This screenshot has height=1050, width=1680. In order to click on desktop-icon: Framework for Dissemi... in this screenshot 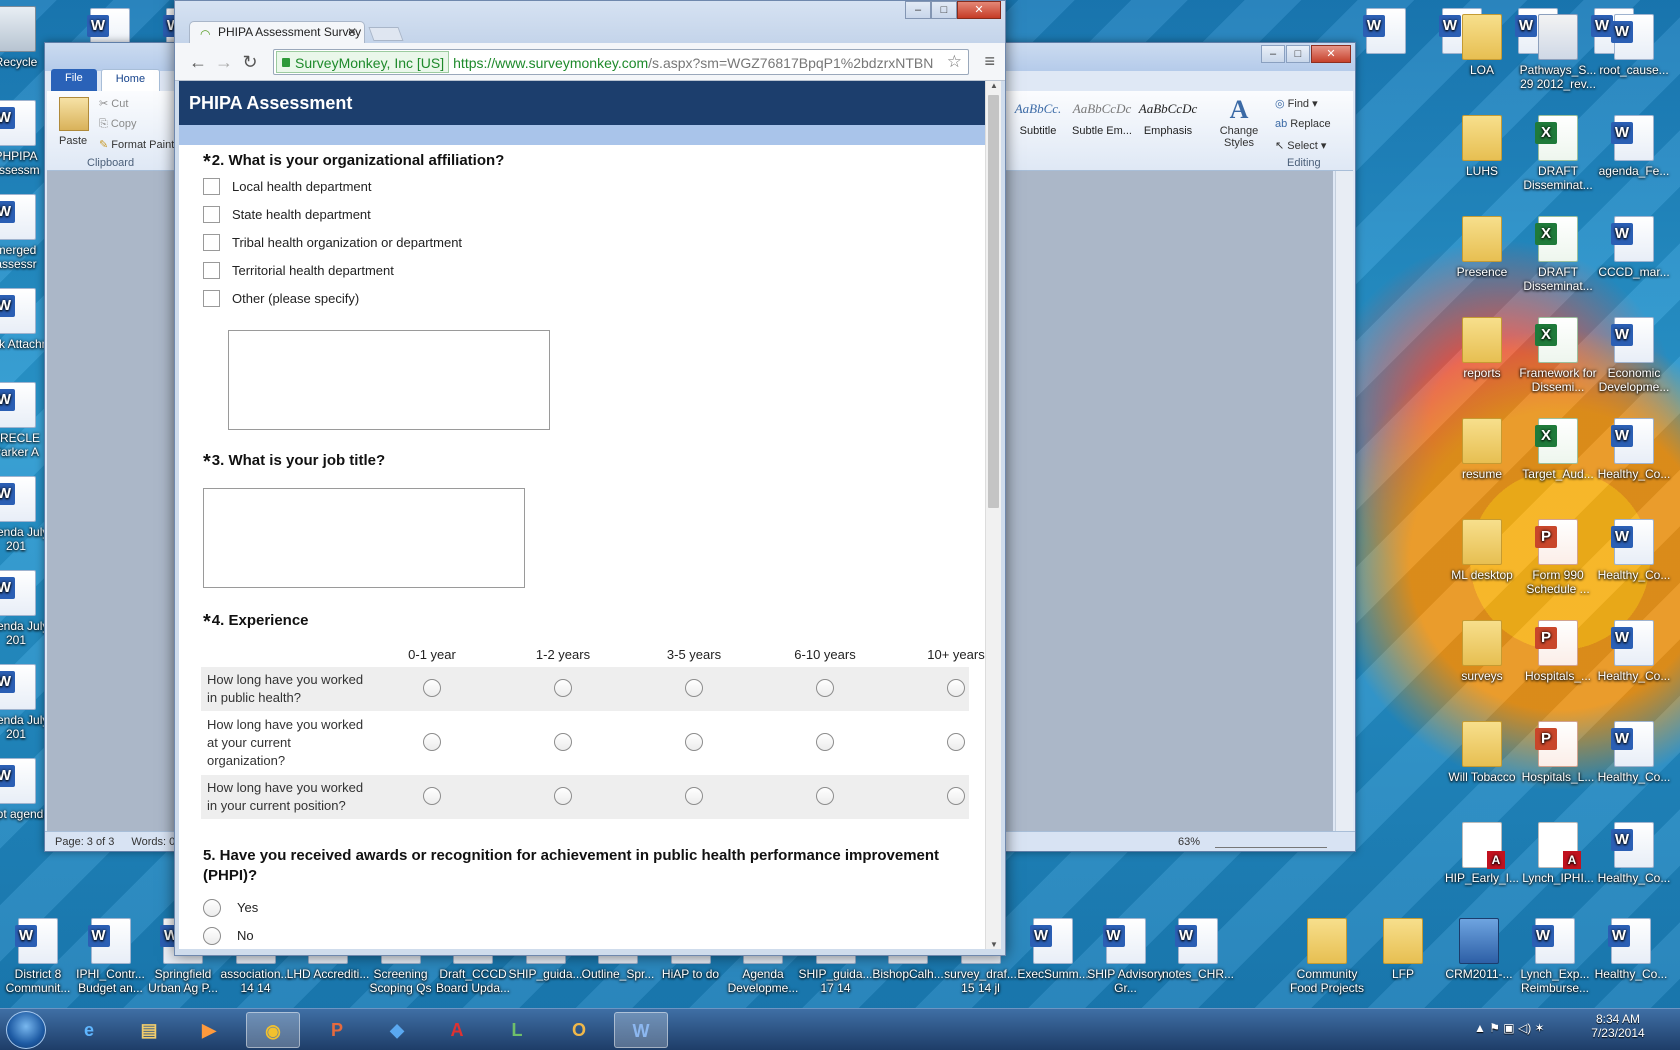, I will do `click(1558, 355)`.